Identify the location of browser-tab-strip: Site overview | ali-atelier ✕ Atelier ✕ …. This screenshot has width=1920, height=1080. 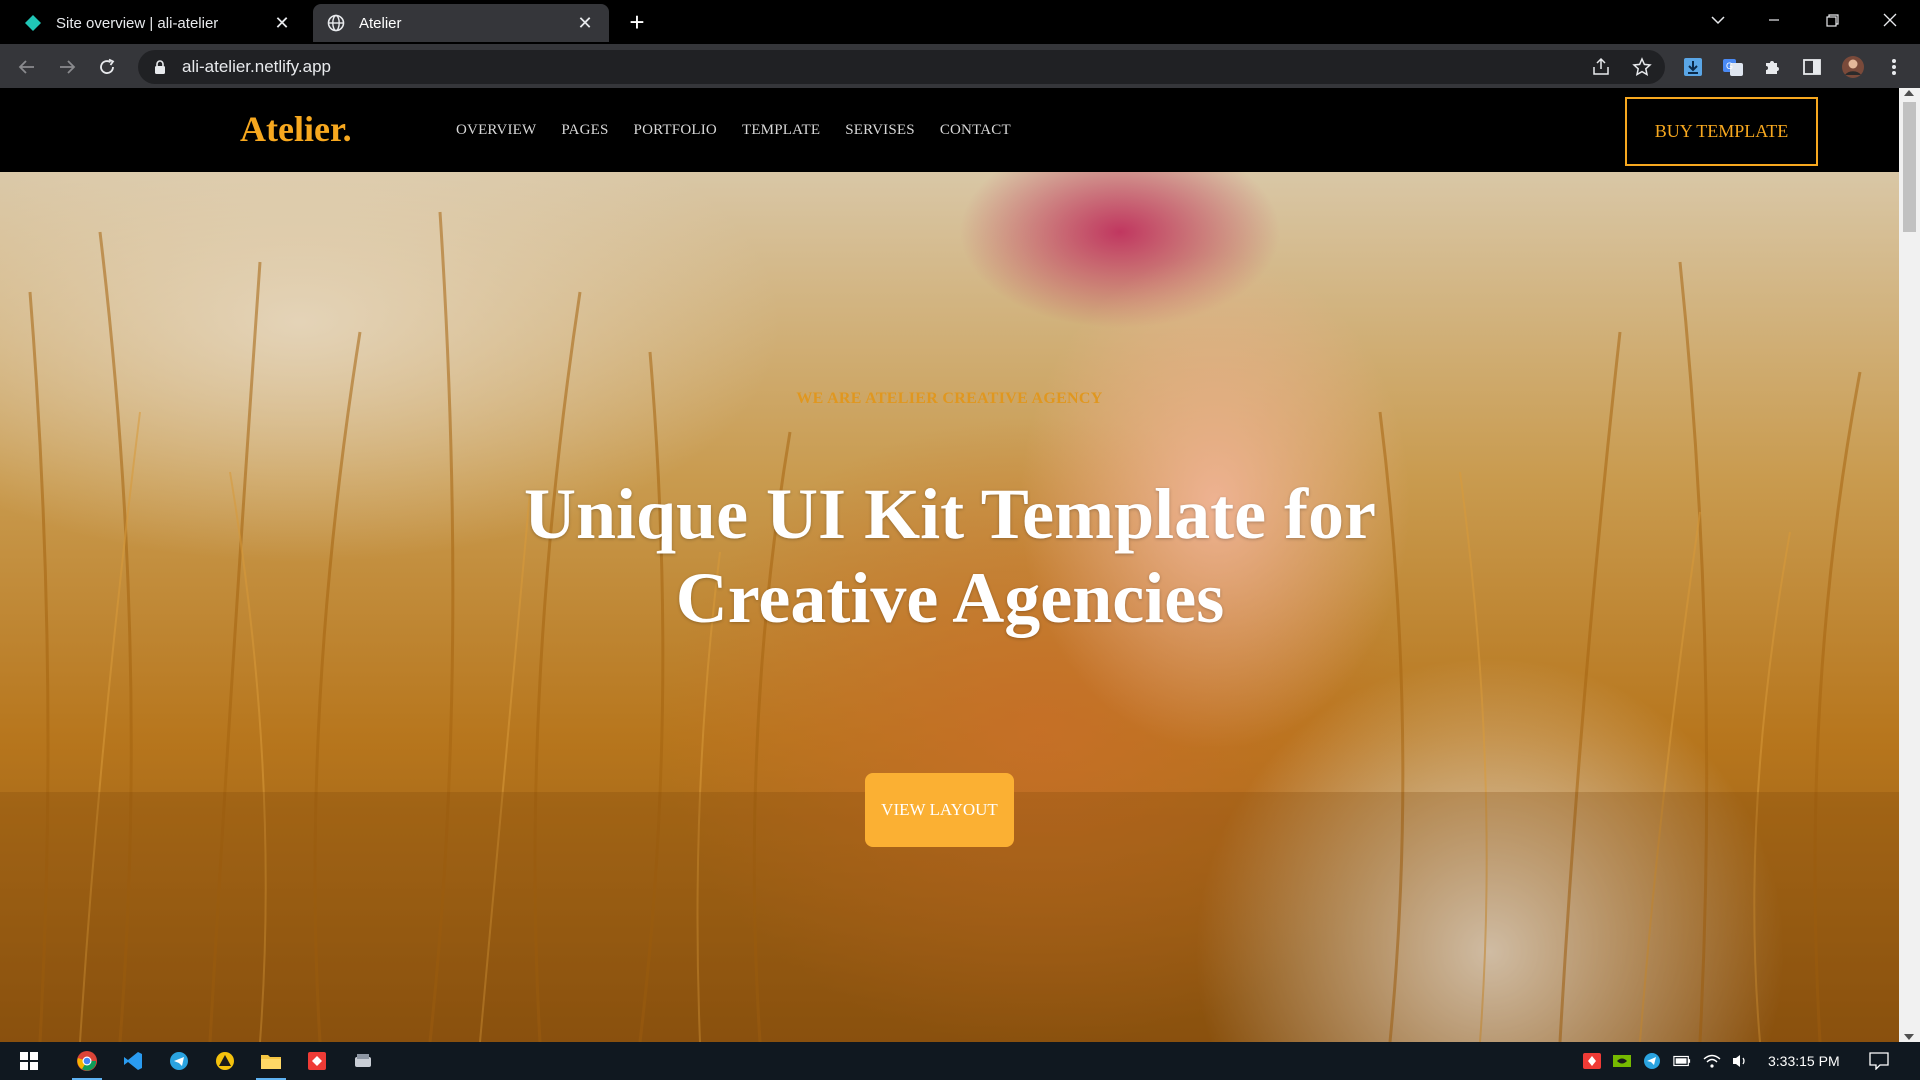
(960, 22).